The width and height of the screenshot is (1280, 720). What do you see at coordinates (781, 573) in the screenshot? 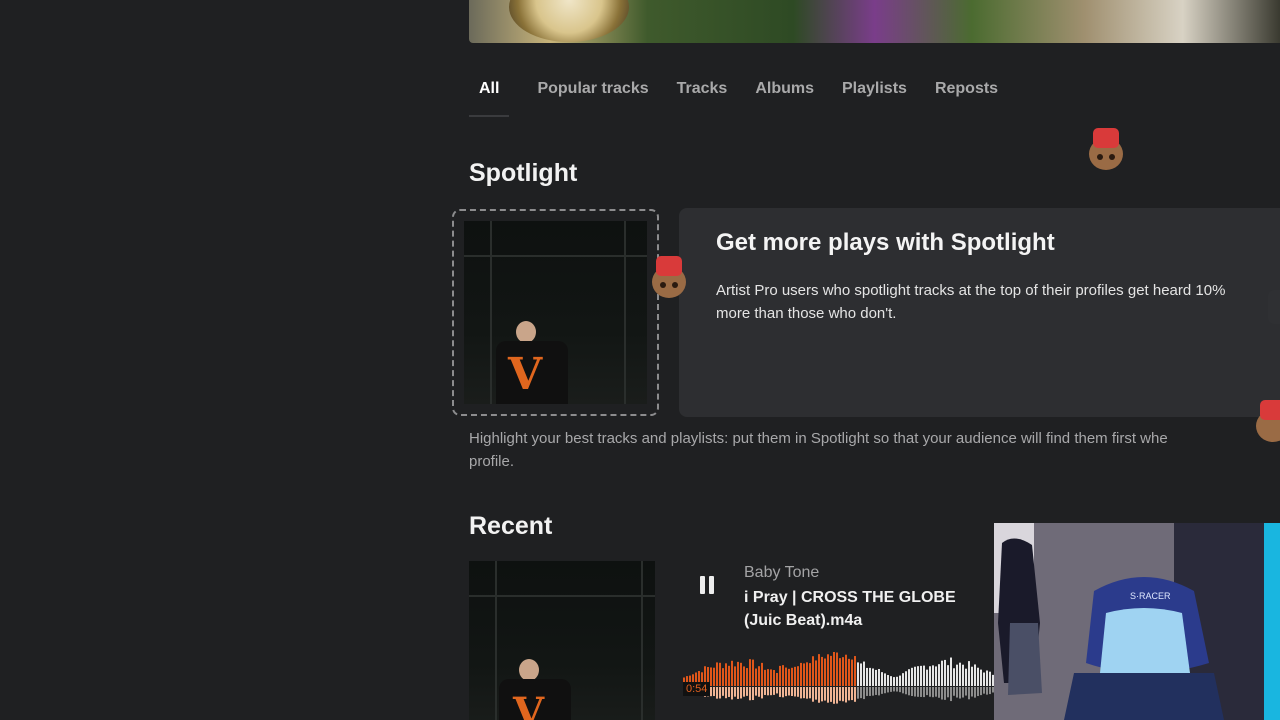
I see `track-artist: Baby Tone` at bounding box center [781, 573].